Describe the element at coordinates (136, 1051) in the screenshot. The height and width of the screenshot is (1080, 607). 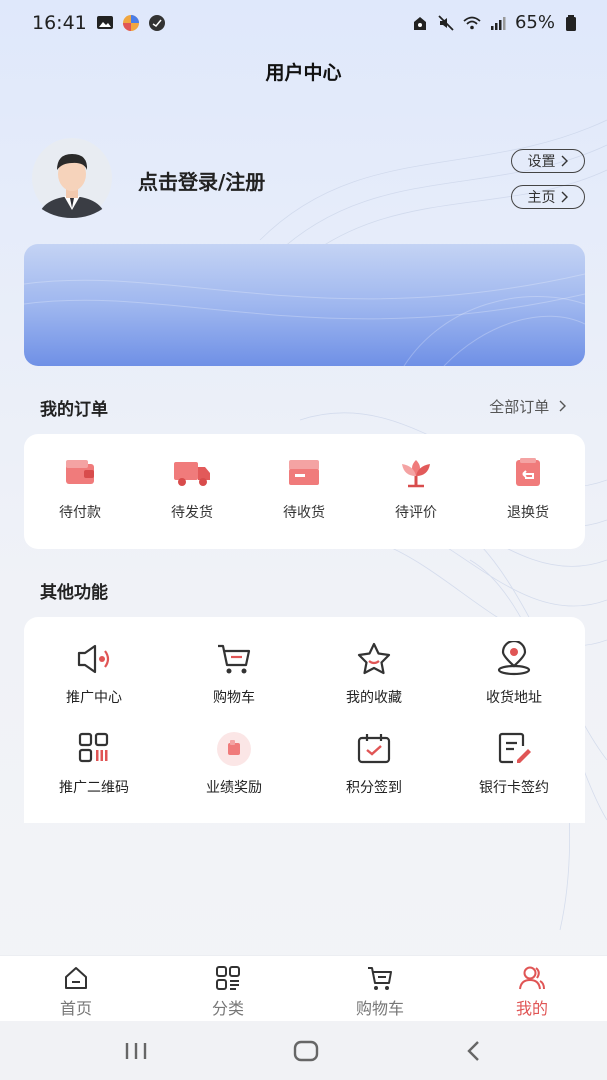
I see `recent-apps-icon` at that location.